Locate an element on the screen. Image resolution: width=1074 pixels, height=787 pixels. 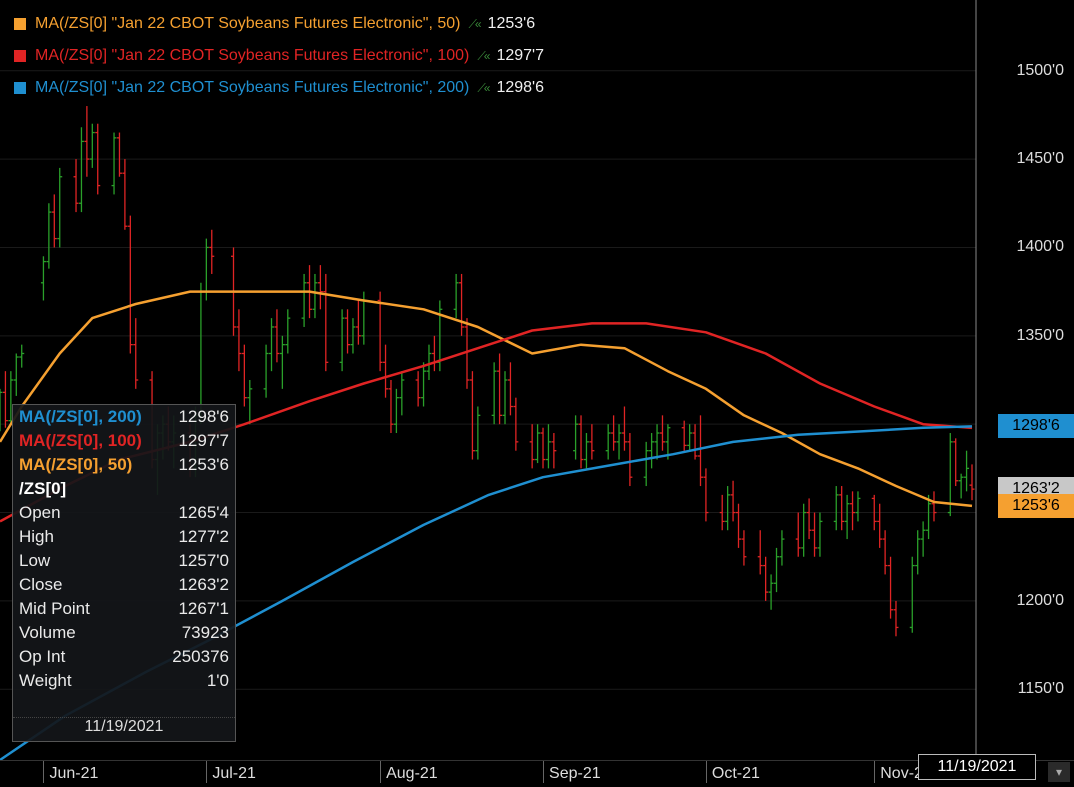
x-tick-label: Jun-21 is located at coordinates (74, 773).